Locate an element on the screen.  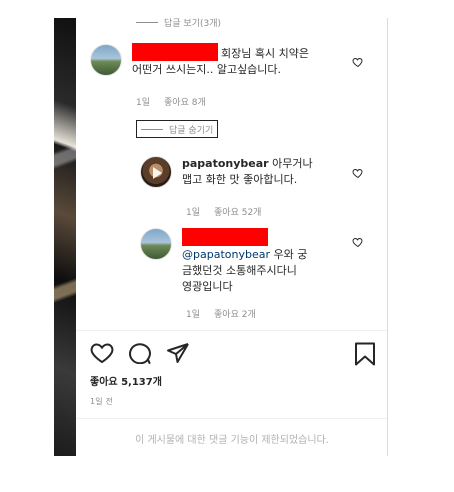
reply: papatonybear 아무거나 맵고 화한 맛 좋아합니다. is located at coordinates (226, 172).